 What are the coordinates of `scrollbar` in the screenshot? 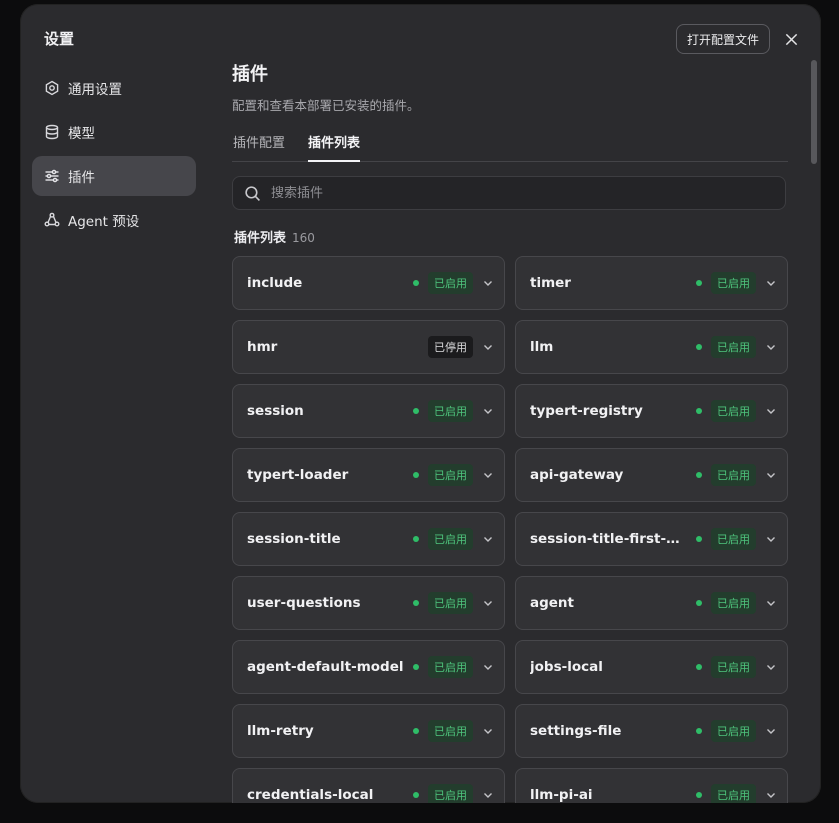 It's located at (814, 112).